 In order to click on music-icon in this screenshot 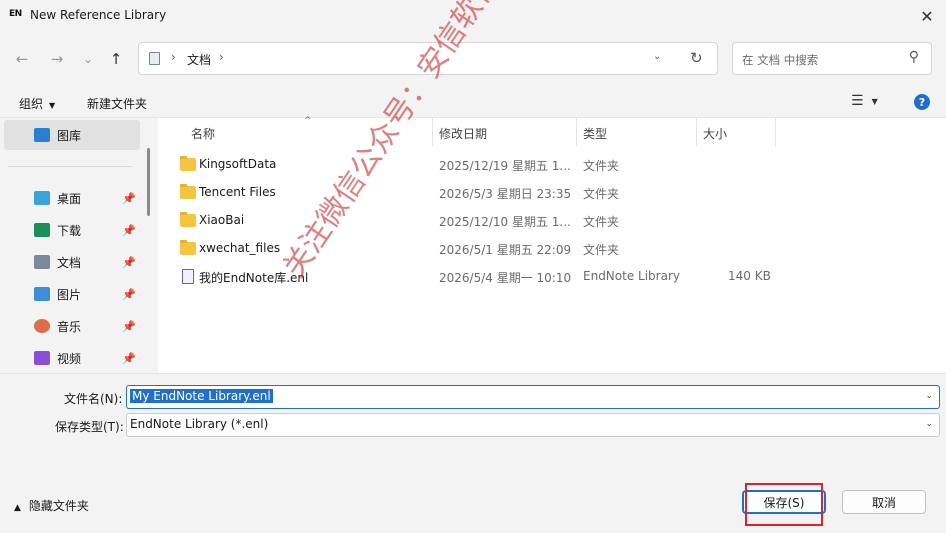, I will do `click(42, 326)`.